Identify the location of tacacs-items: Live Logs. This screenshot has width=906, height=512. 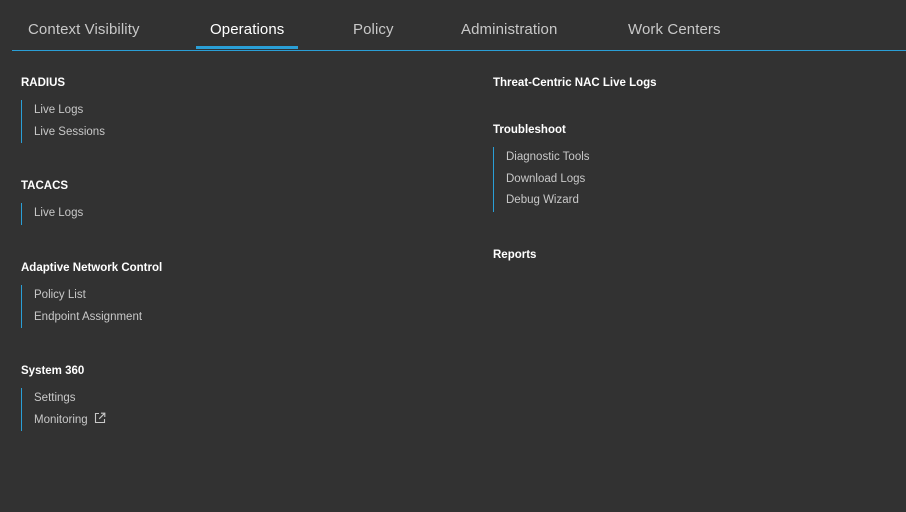
(52, 214).